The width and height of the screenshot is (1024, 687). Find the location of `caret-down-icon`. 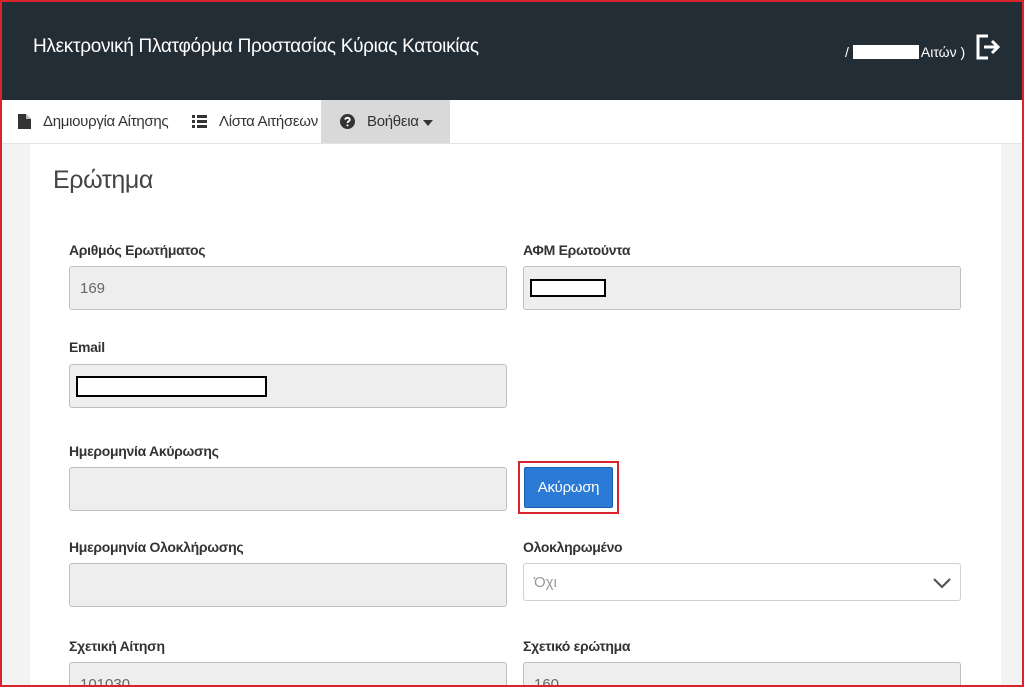

caret-down-icon is located at coordinates (427, 122).